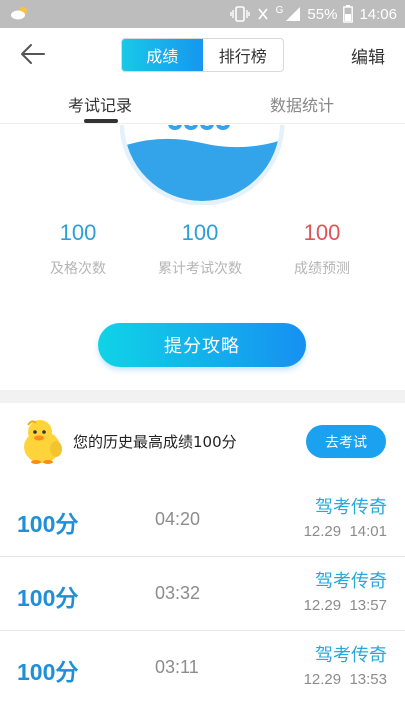 The width and height of the screenshot is (405, 720). Describe the element at coordinates (348, 14) in the screenshot. I see `battery-icon` at that location.